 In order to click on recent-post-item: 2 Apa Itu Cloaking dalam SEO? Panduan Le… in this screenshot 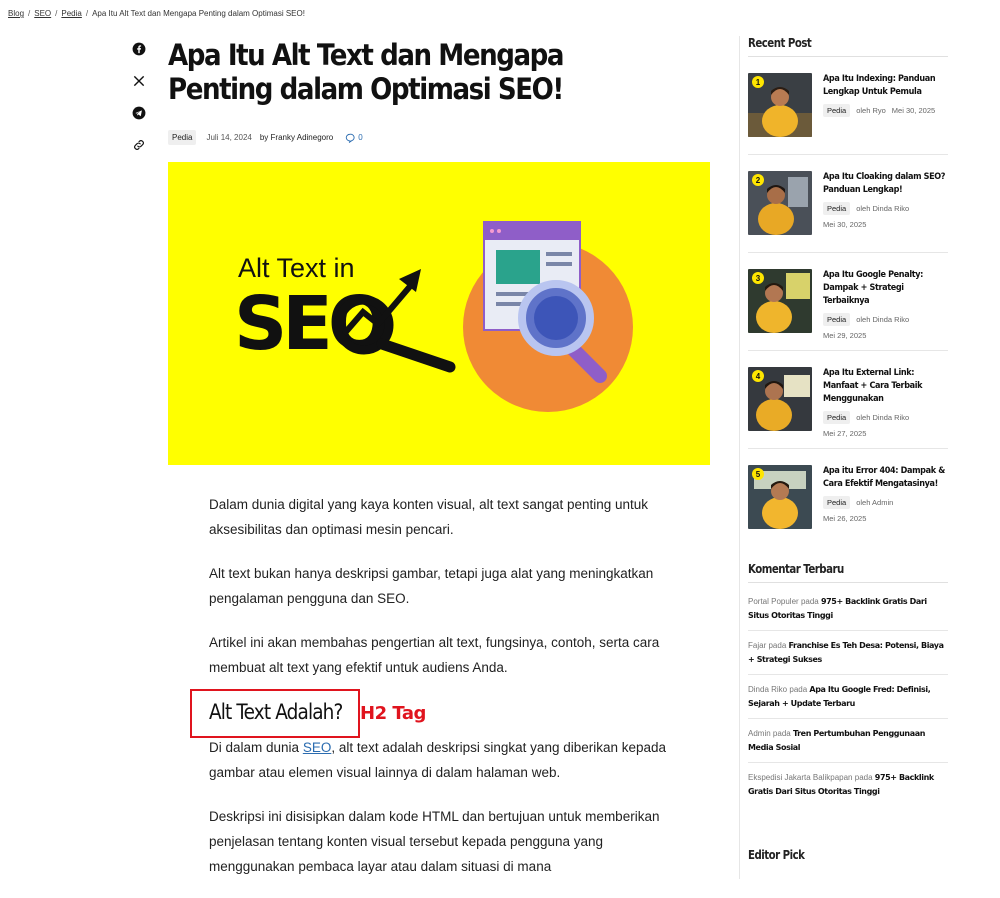, I will do `click(848, 212)`.